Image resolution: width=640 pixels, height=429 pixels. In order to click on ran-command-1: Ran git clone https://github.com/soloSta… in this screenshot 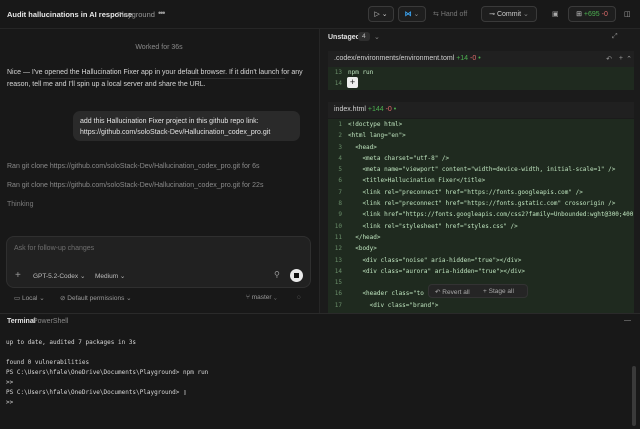, I will do `click(133, 166)`.